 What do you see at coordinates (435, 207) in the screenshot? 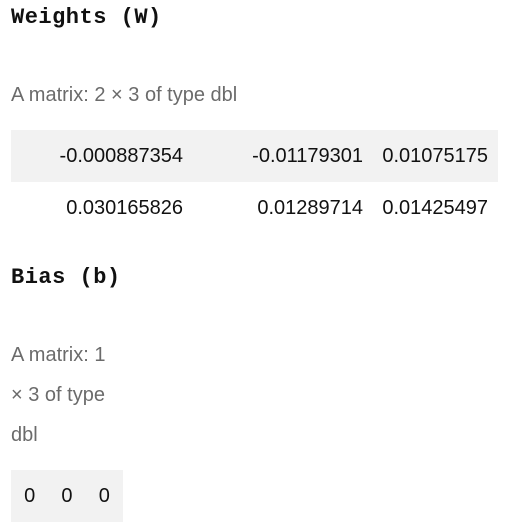
I see `matrix-cell: 0.01425497` at bounding box center [435, 207].